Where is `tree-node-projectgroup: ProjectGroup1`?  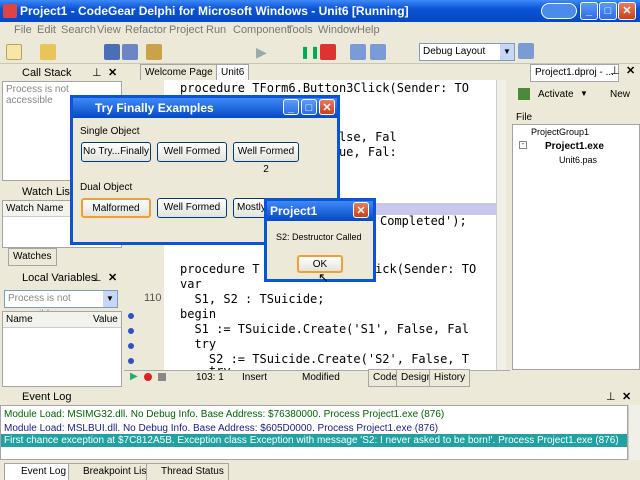
tree-node-projectgroup: ProjectGroup1 is located at coordinates (560, 132).